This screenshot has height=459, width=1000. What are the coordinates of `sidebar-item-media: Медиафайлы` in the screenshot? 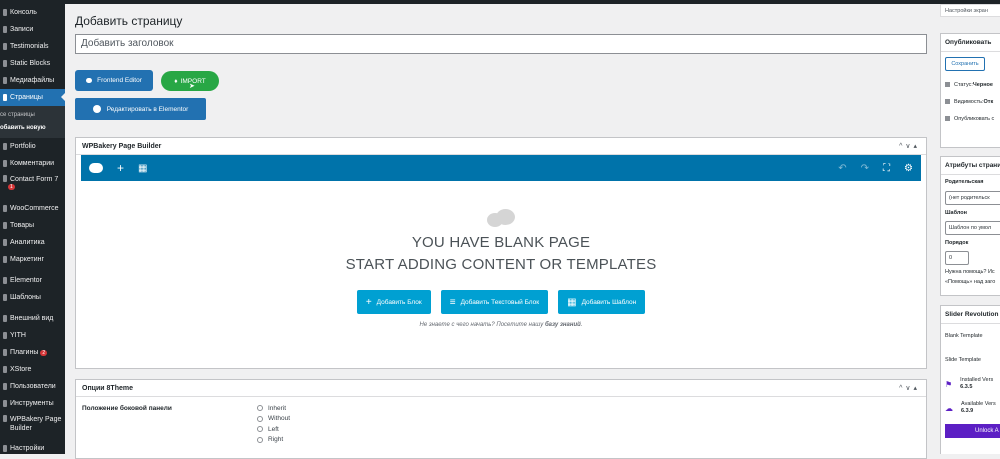 It's located at (32, 80).